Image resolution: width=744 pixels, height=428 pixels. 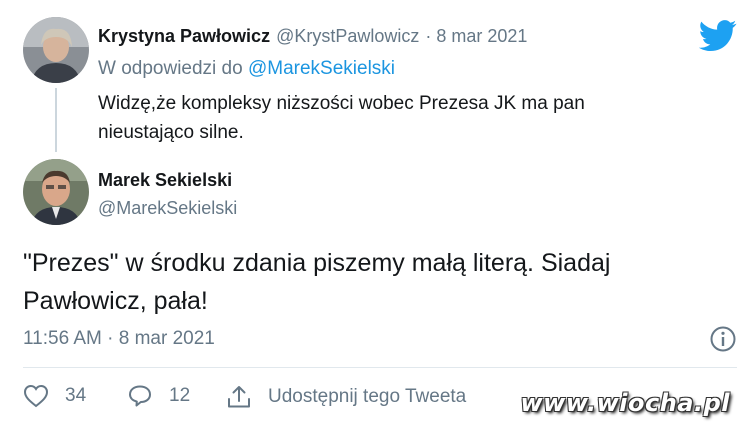 What do you see at coordinates (717, 36) in the screenshot?
I see `twitter-bird-icon` at bounding box center [717, 36].